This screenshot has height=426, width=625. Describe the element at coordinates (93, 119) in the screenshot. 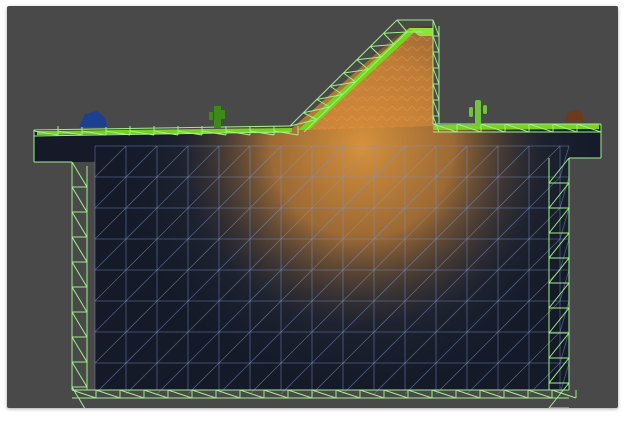

I see `blue-rock-icon` at that location.